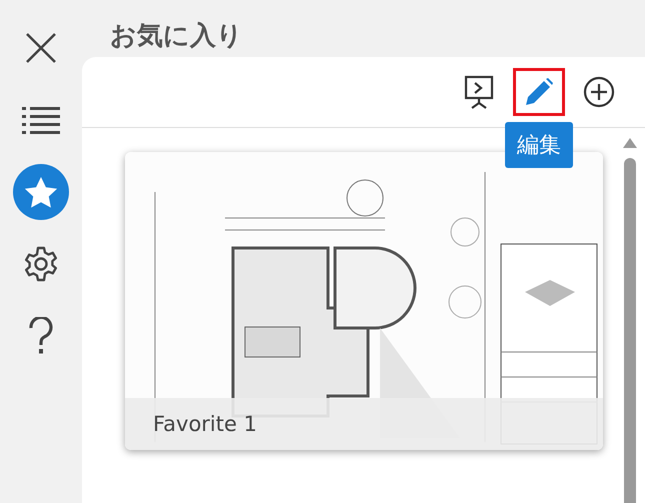 This screenshot has height=503, width=645. What do you see at coordinates (41, 192) in the screenshot?
I see `star-icon` at bounding box center [41, 192].